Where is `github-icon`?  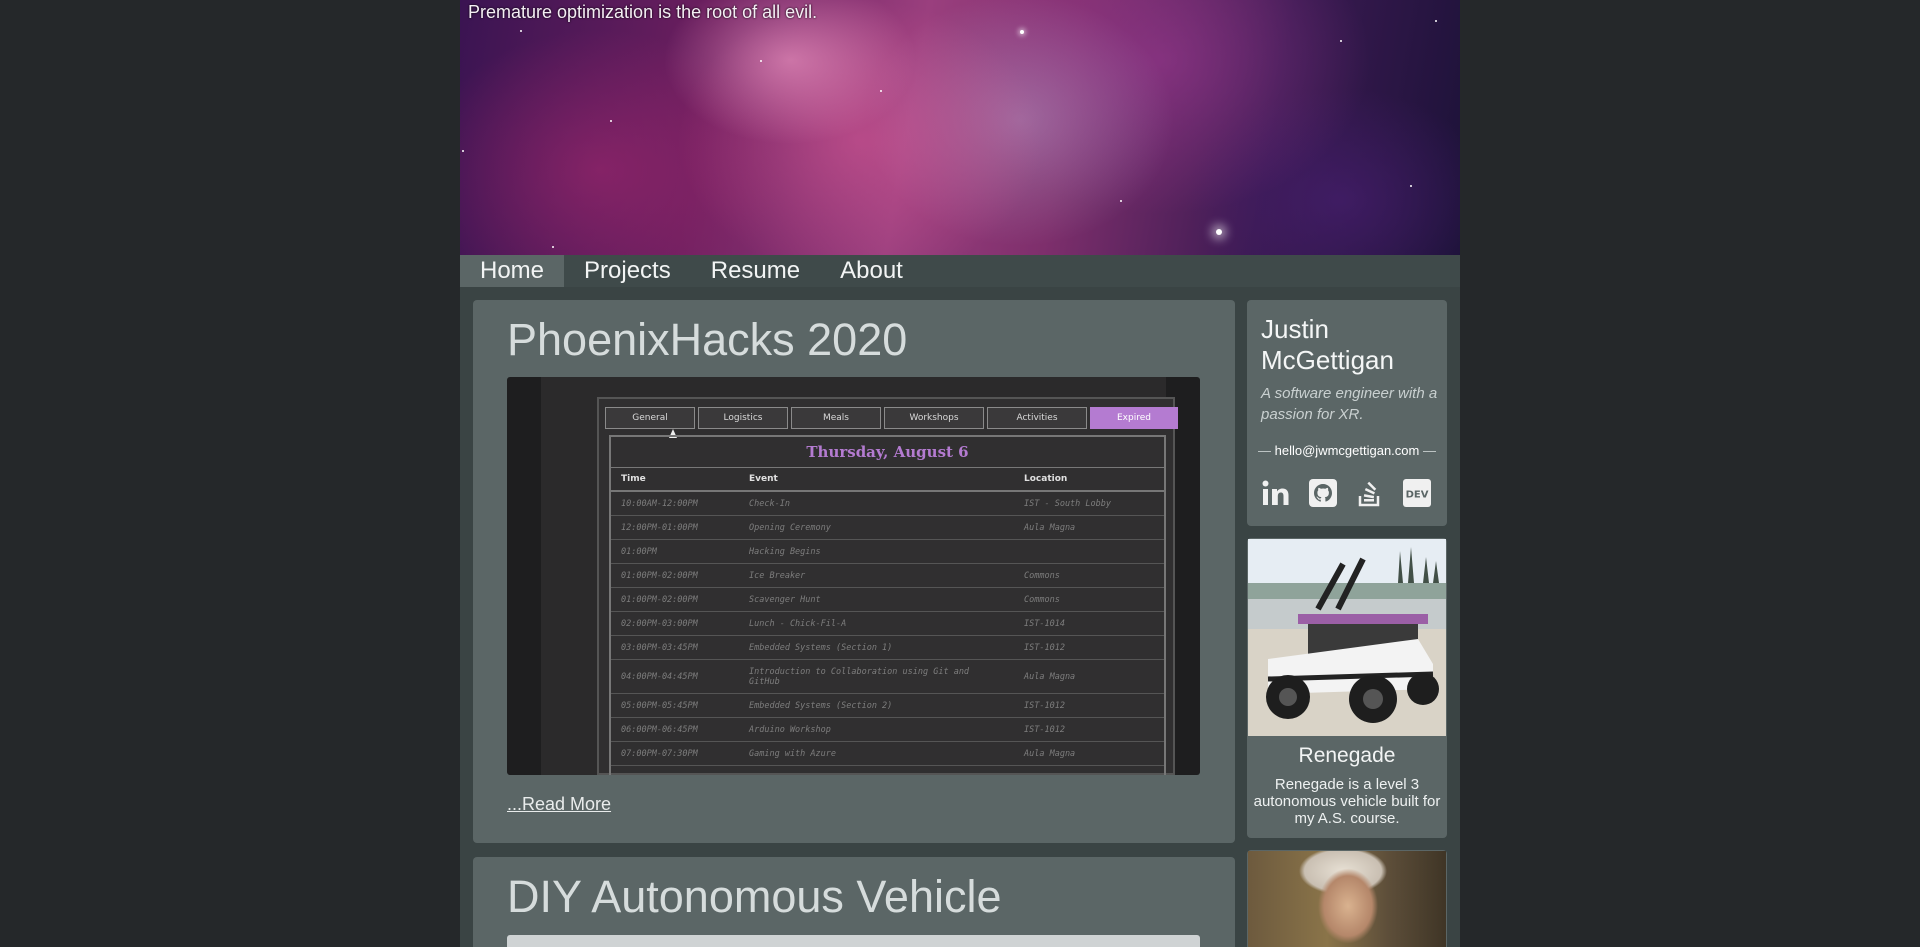 github-icon is located at coordinates (1323, 493).